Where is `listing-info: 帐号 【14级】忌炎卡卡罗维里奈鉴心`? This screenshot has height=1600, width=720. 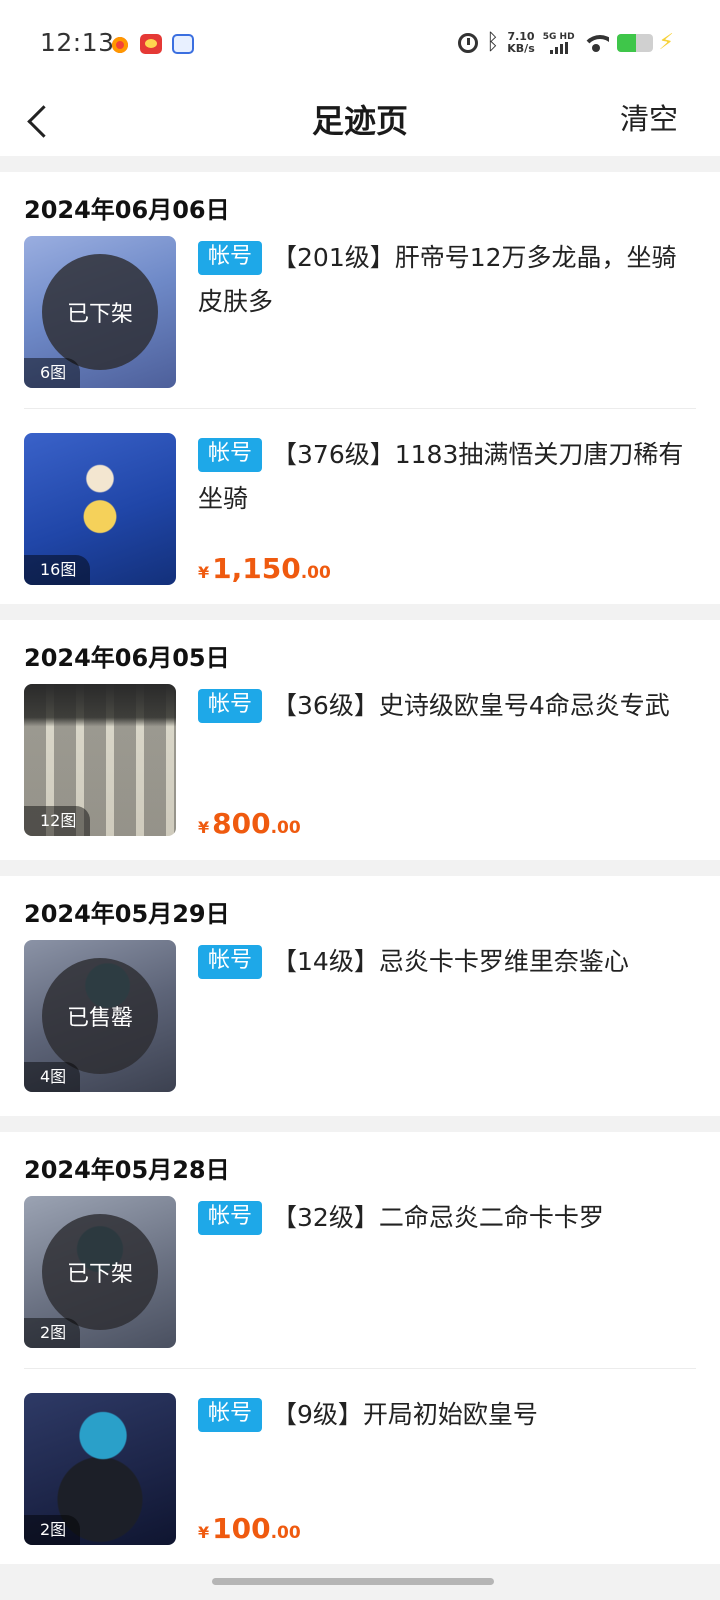
listing-info: 帐号 【14级】忌炎卡卡罗维里奈鉴心 is located at coordinates (447, 1018).